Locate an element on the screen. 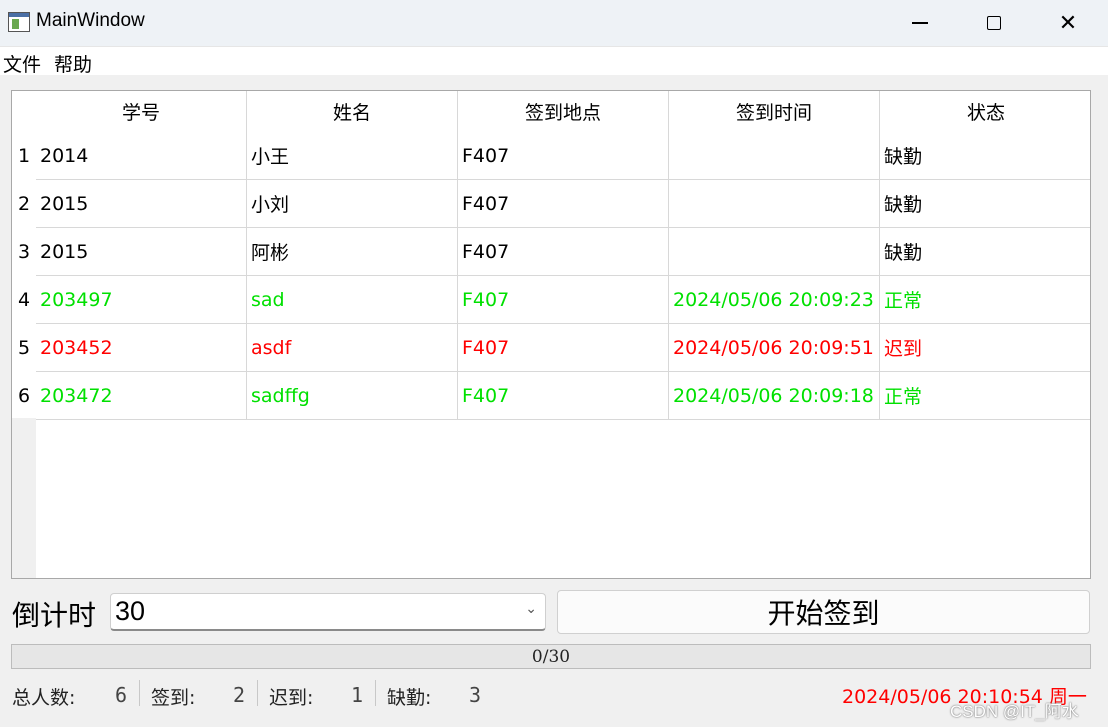 The image size is (1108, 727). app-window-icon is located at coordinates (19, 22).